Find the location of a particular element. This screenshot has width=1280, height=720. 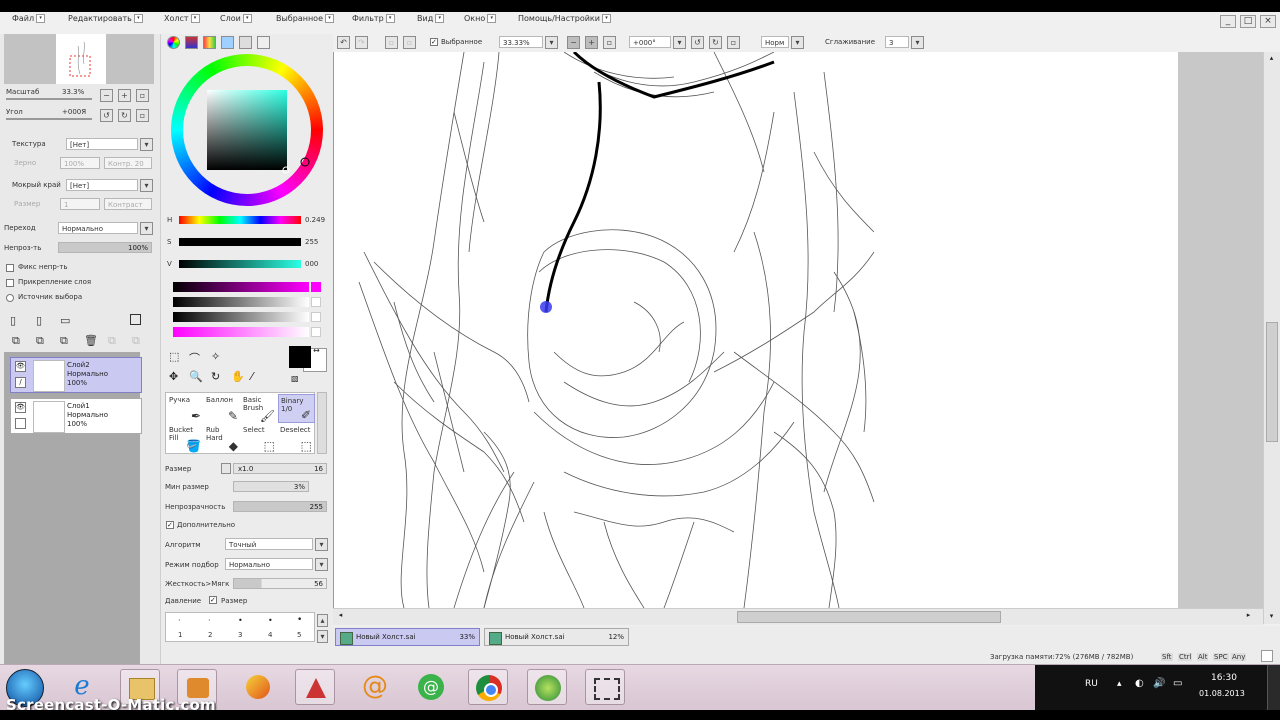

rotate-right-button: ↻ is located at coordinates (124, 115).